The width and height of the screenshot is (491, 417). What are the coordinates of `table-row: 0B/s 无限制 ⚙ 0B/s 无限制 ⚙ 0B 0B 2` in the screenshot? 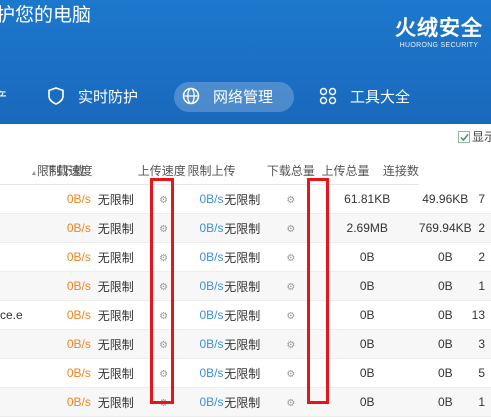 It's located at (245, 257).